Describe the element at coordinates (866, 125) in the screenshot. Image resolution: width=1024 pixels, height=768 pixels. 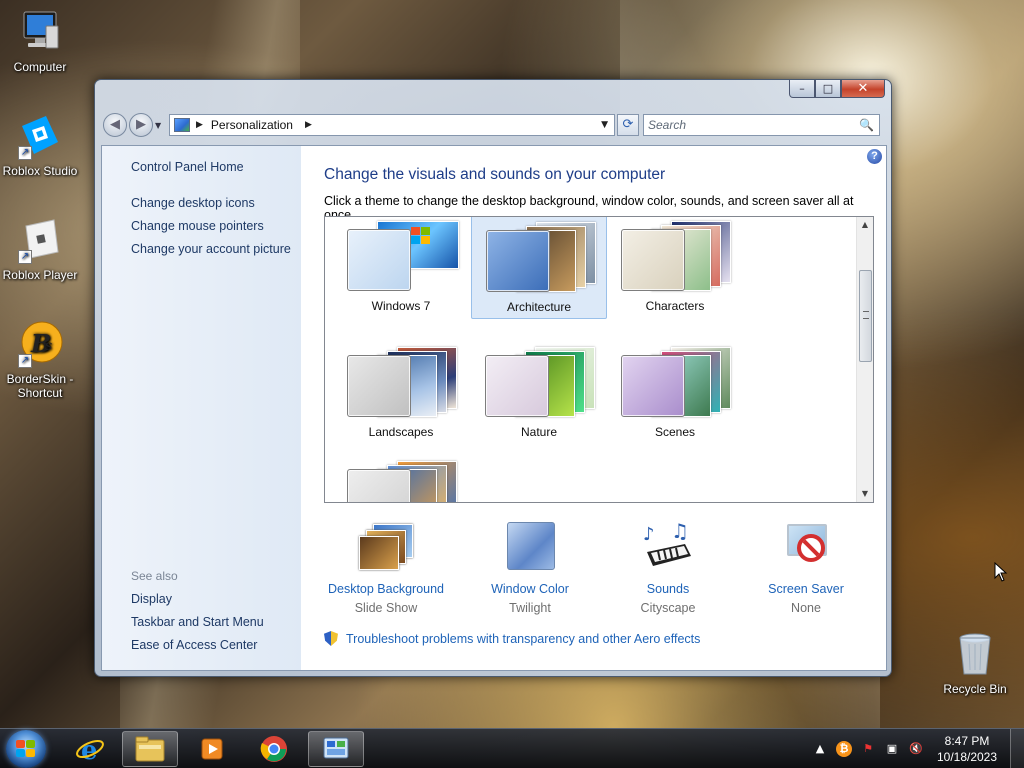
I see `search-icon: 🔍` at that location.